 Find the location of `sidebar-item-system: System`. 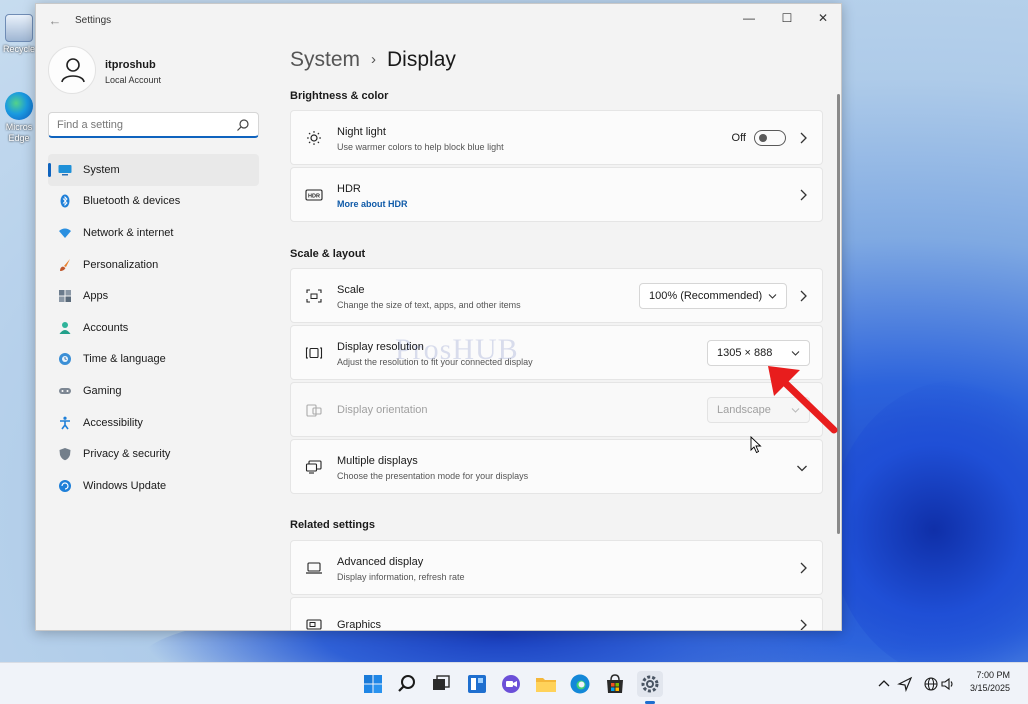

sidebar-item-system: System is located at coordinates (153, 170).